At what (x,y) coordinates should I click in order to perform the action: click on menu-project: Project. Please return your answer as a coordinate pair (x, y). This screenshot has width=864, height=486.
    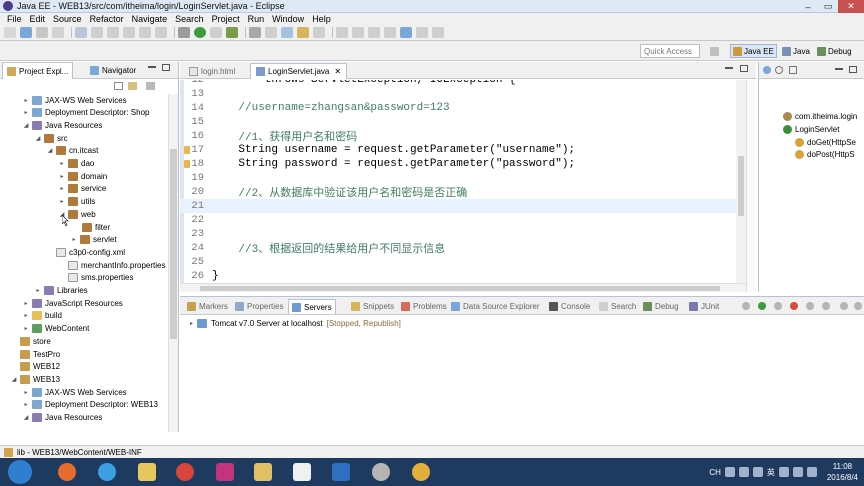
    Looking at the image, I should click on (226, 19).